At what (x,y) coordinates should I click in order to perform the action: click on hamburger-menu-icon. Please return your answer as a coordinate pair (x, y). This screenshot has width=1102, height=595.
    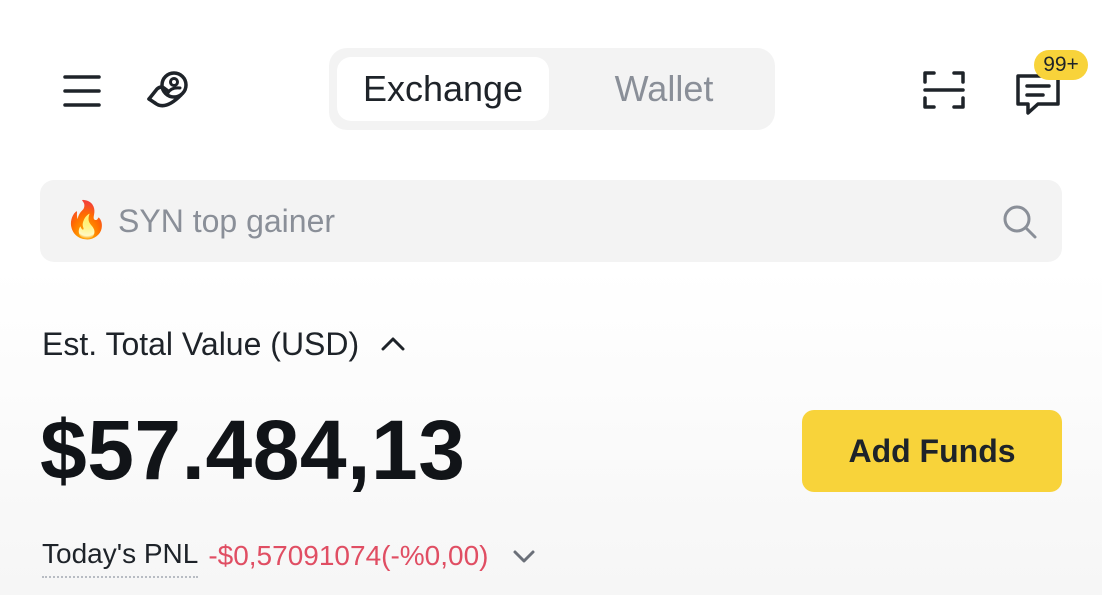
    Looking at the image, I should click on (82, 91).